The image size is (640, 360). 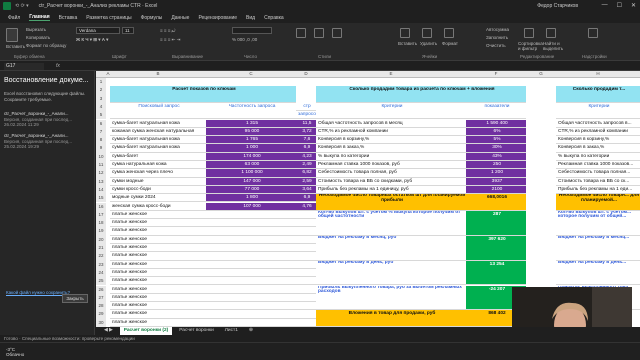 What do you see at coordinates (598, 111) in the screenshot?
I see `col-criteria-right-label: Критерии` at bounding box center [598, 111].